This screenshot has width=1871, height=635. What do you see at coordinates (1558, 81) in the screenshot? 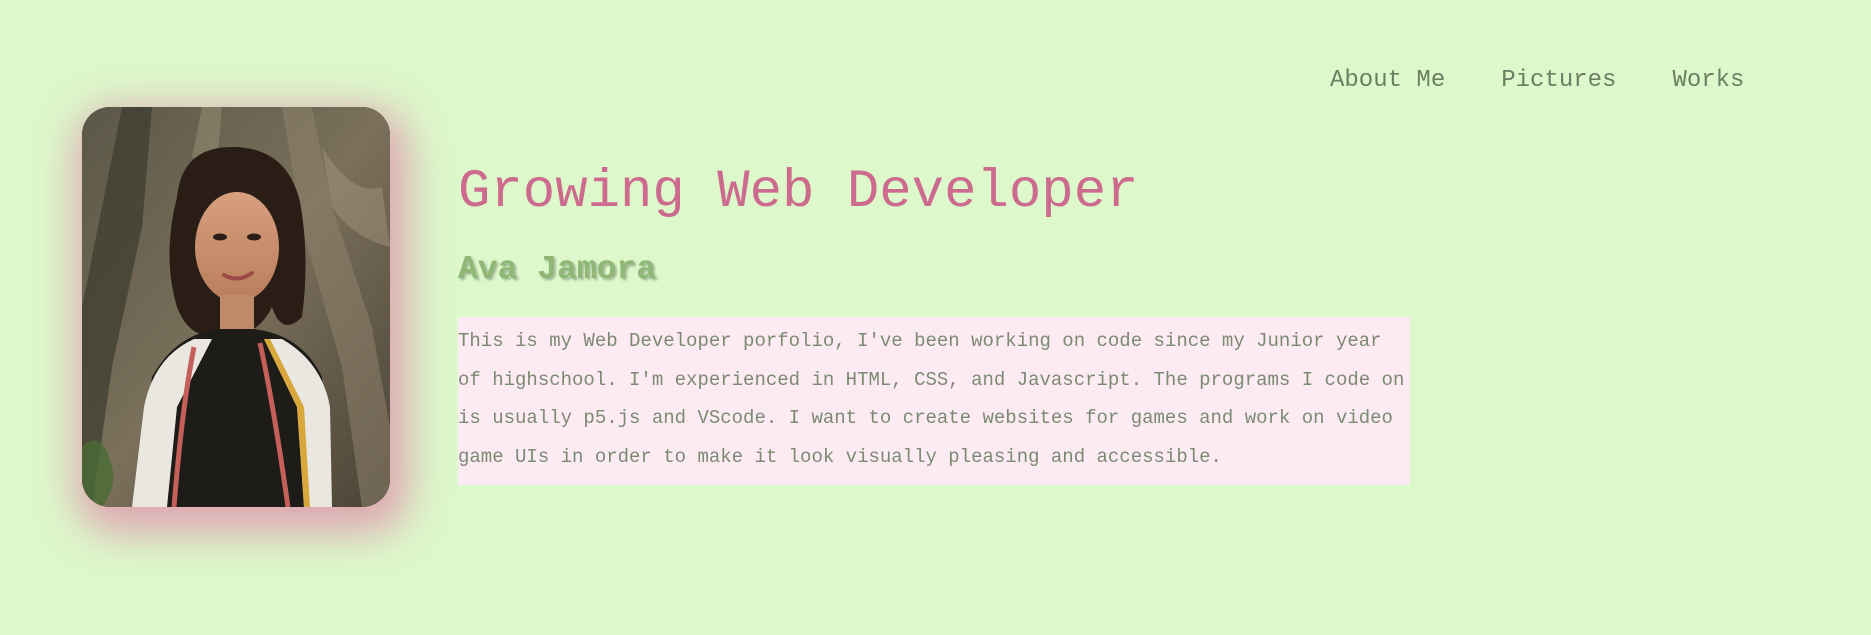
I see `nav-link-pictures: Pictures` at bounding box center [1558, 81].